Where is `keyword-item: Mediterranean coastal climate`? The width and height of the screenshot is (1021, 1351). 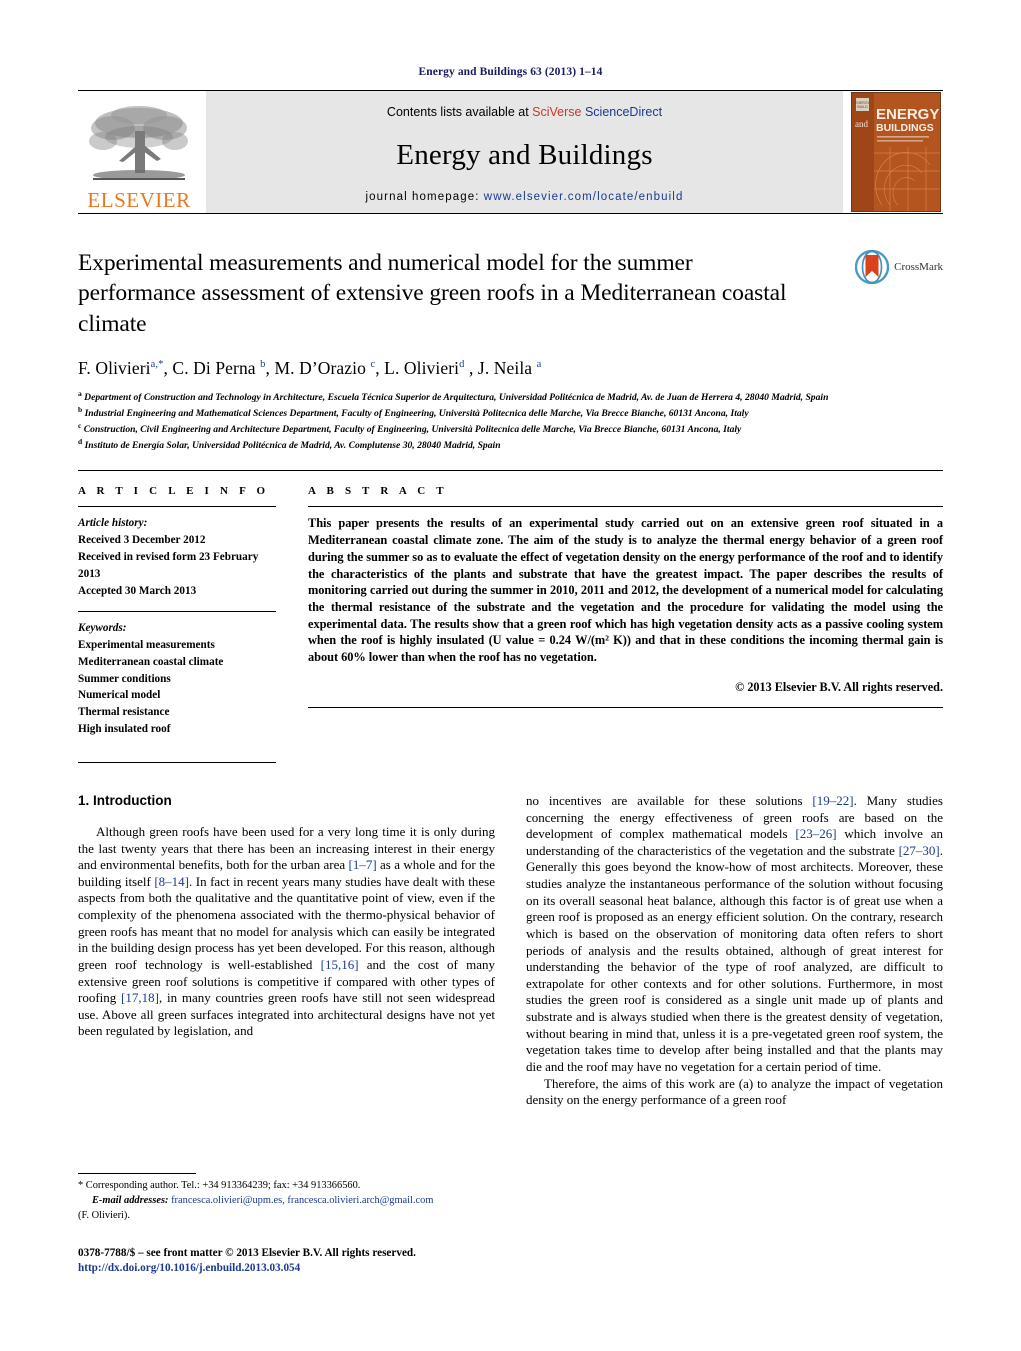
keyword-item: Mediterranean coastal climate is located at coordinates (151, 661).